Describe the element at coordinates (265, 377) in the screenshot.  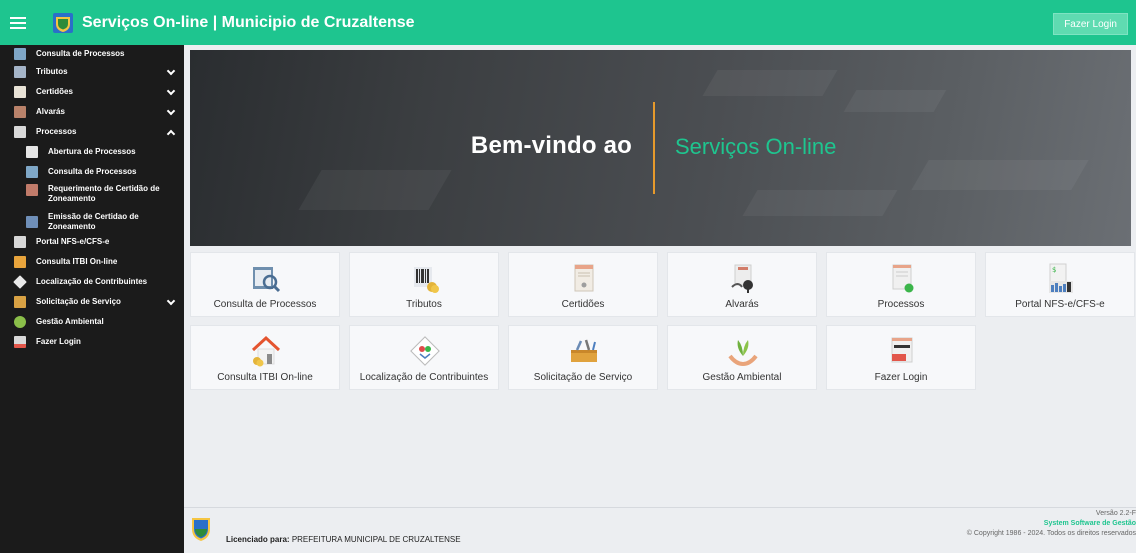
I see `card-label: Consulta ITBI On-line` at that location.